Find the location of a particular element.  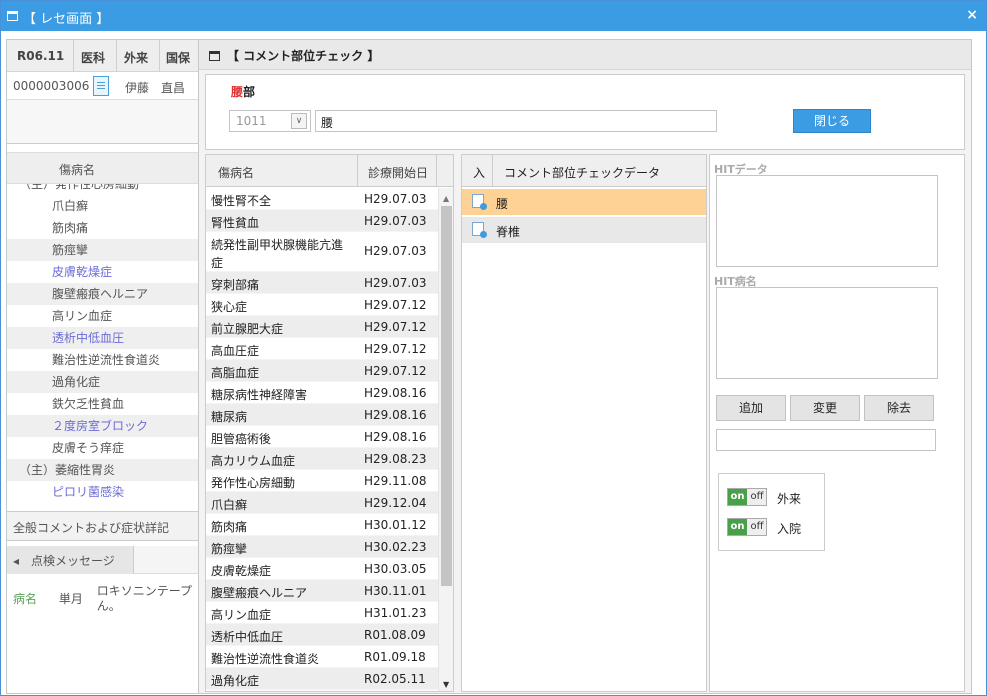

message-kind: 病名 is located at coordinates (25, 599).